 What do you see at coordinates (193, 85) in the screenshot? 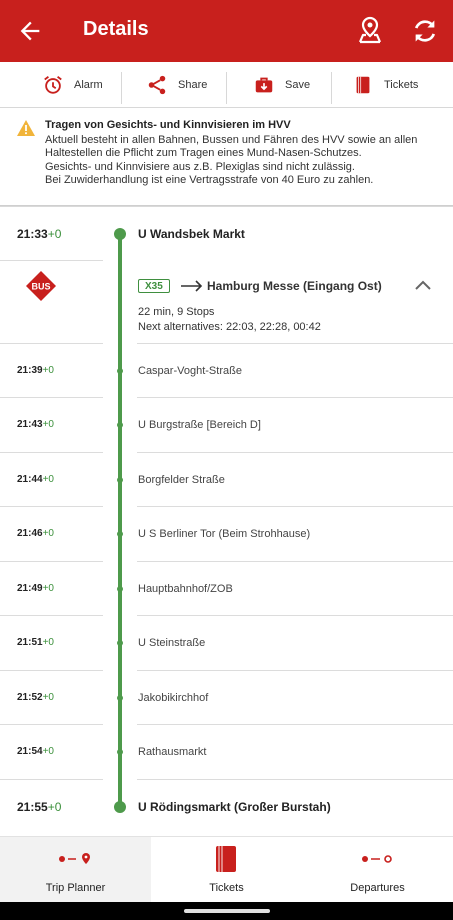
I see `share-label: Share` at bounding box center [193, 85].